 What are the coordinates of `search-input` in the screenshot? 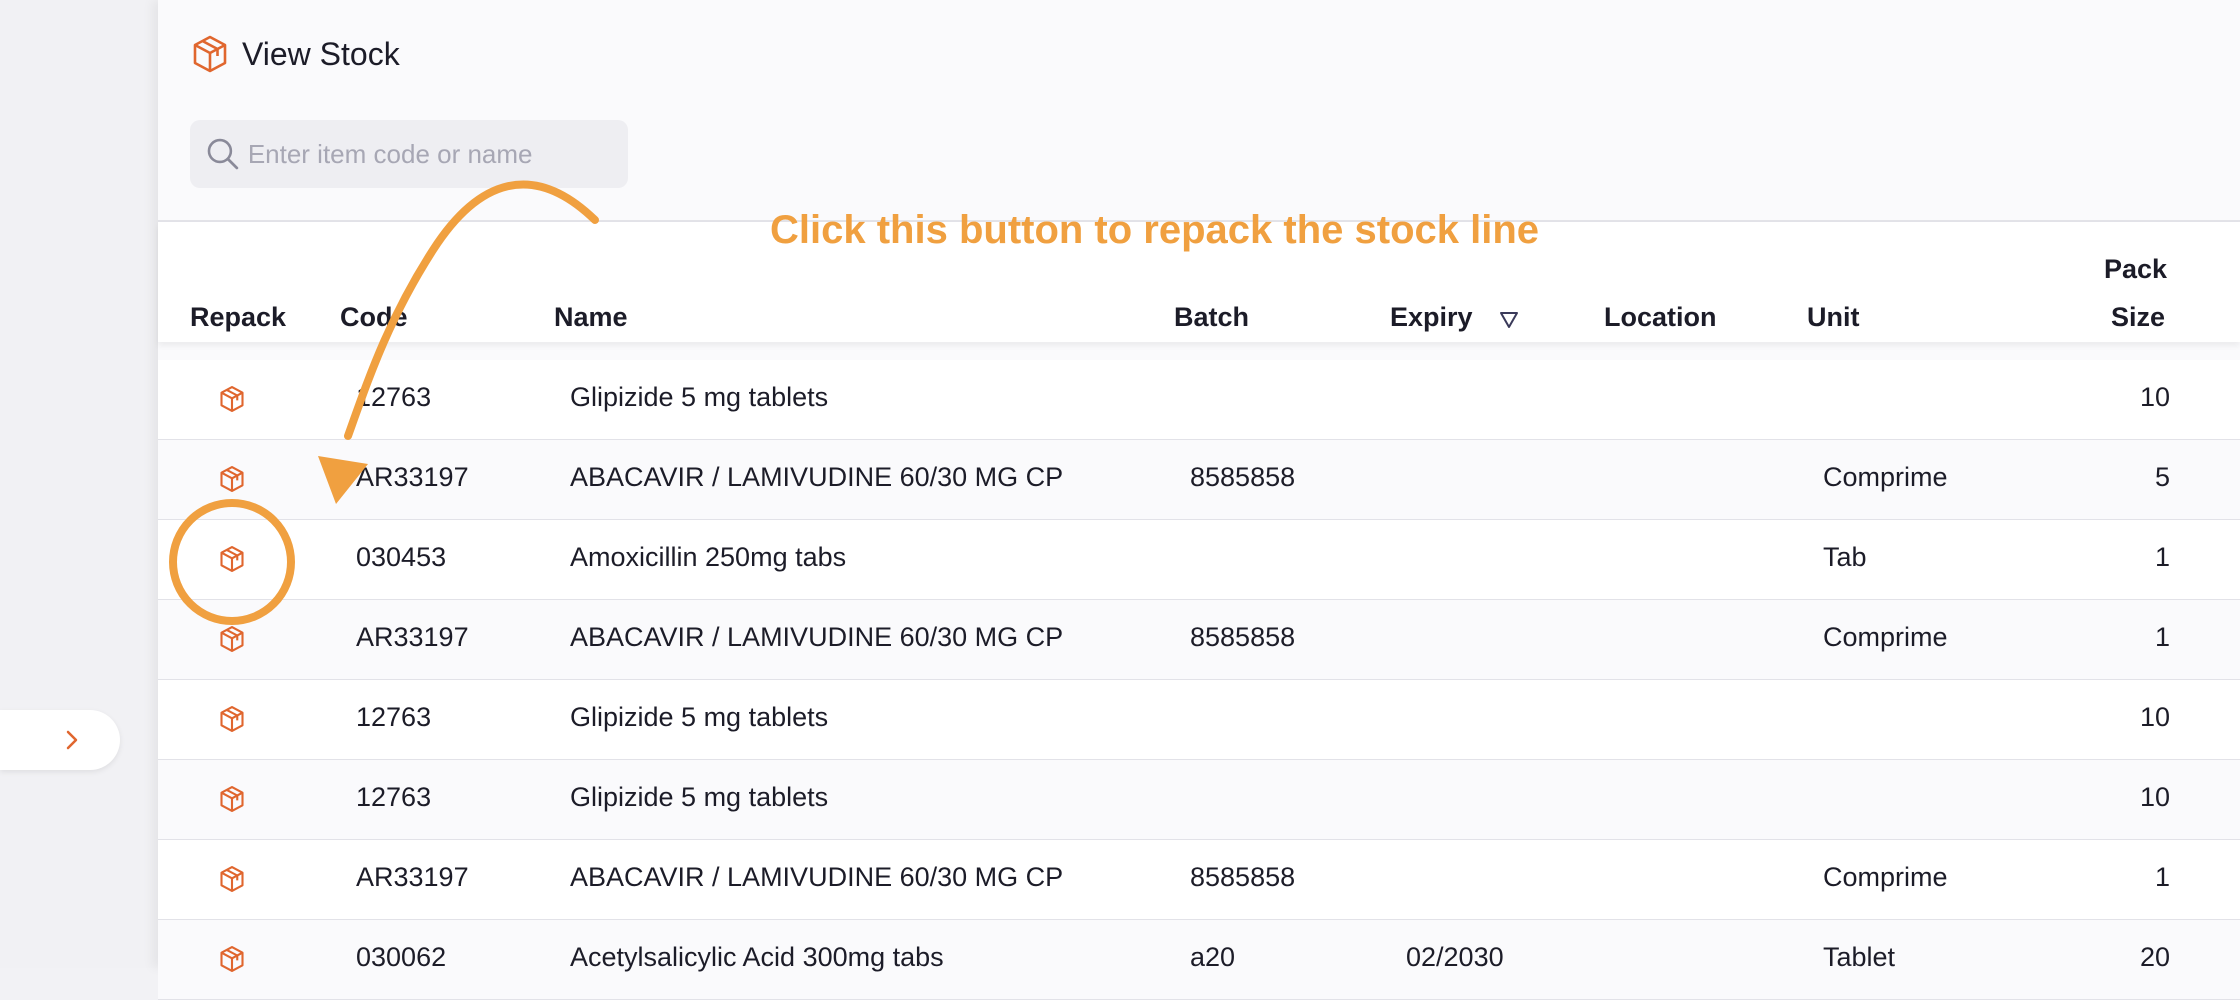 It's located at (436, 154).